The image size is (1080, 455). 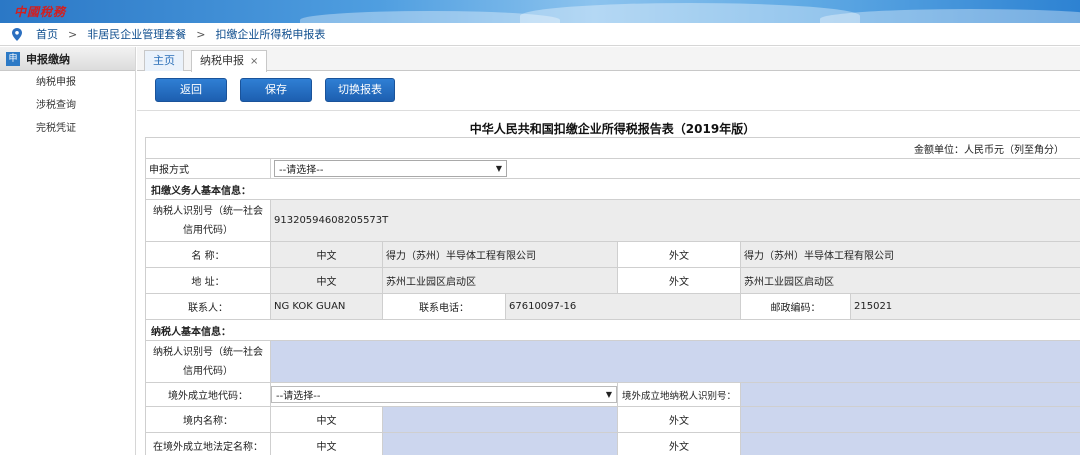 I want to click on top-banner: 中國稅務, so click(x=540, y=11).